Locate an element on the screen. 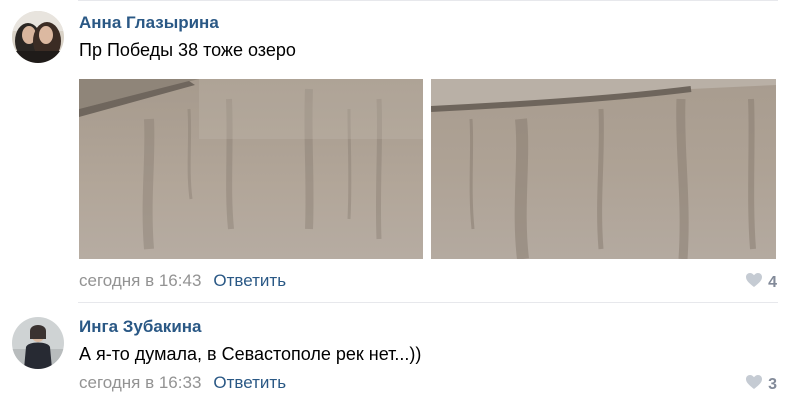 This screenshot has height=417, width=795. comment-meta: сегодня в 16:33 Ответить is located at coordinates (182, 383).